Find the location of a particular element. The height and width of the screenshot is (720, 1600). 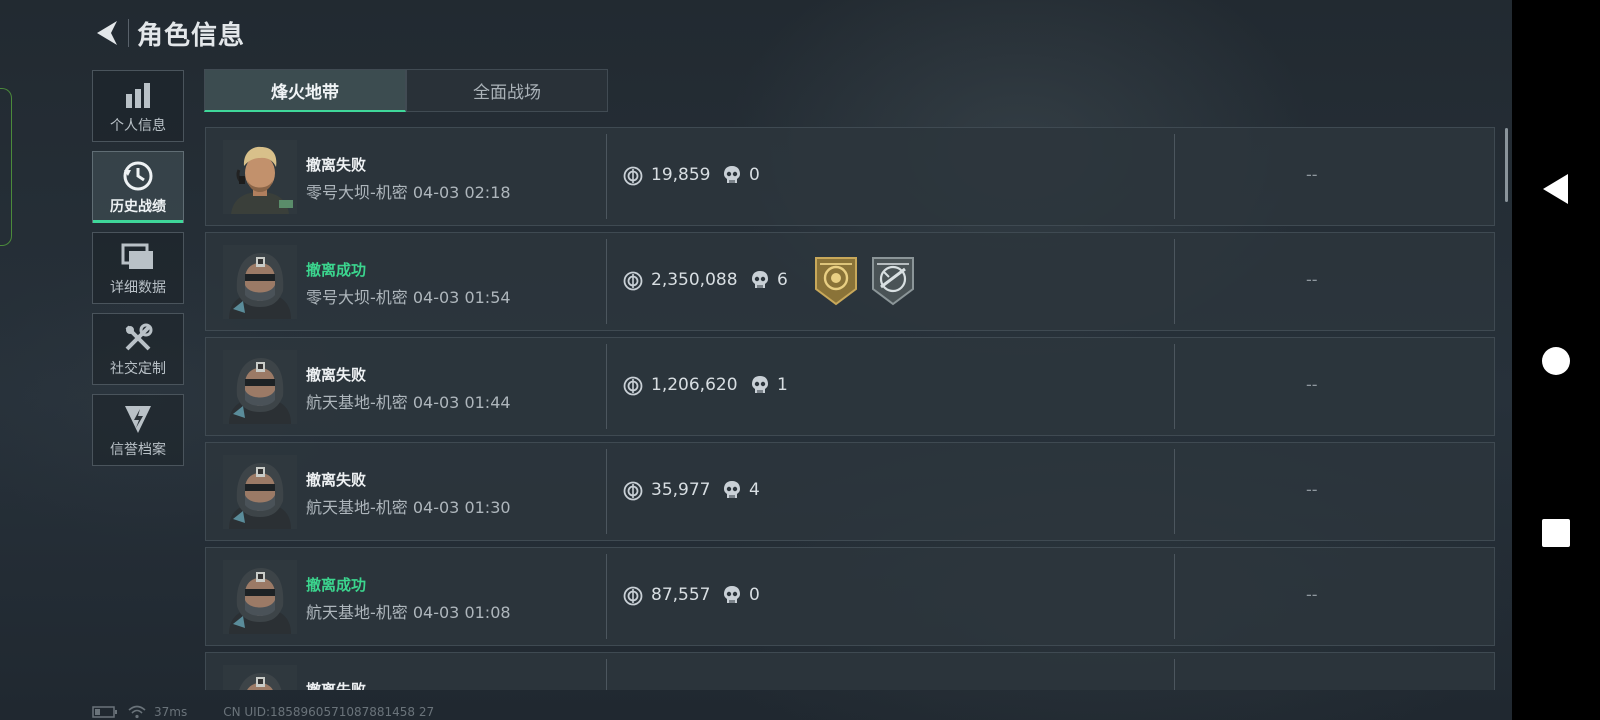

system-home-button is located at coordinates (1556, 361).